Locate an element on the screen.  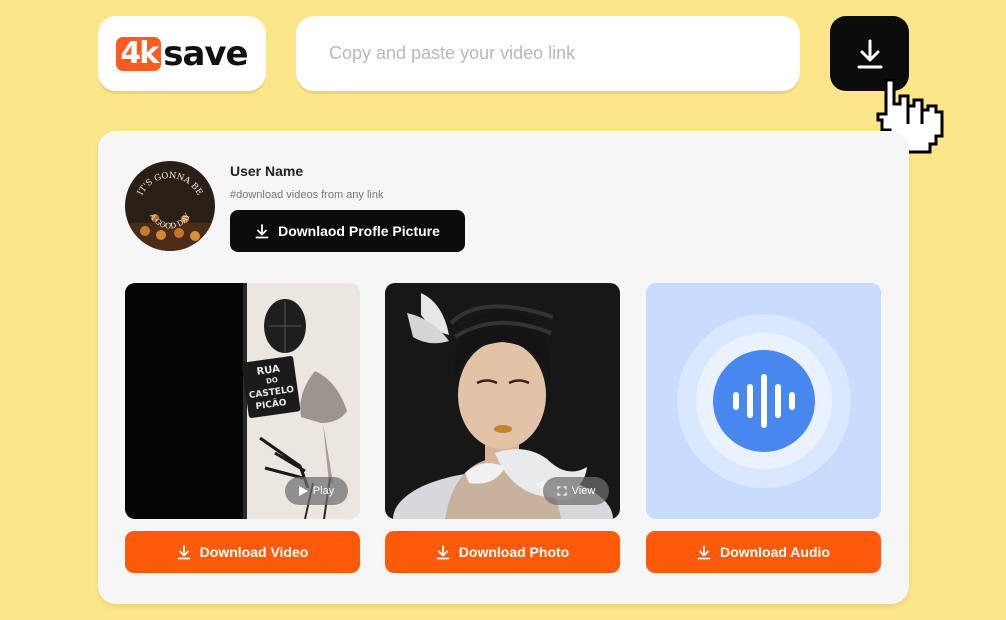
link-input-container is located at coordinates (548, 53).